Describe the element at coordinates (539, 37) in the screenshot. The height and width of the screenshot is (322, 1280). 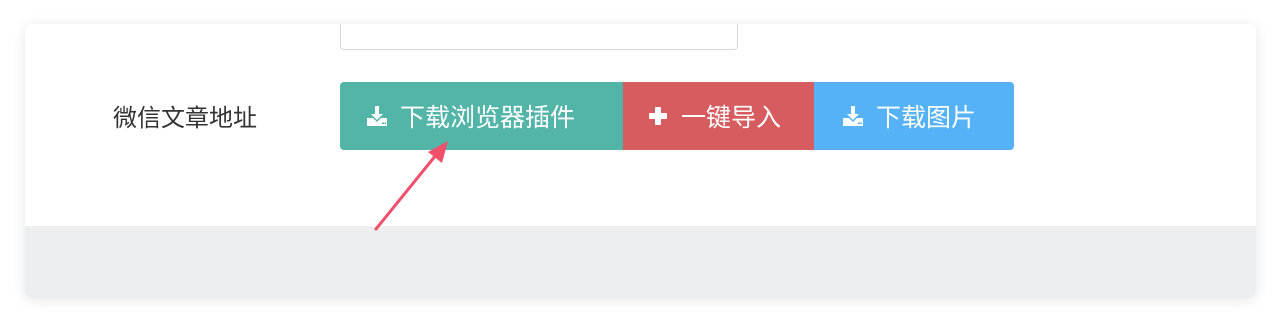
I see `url-input` at that location.